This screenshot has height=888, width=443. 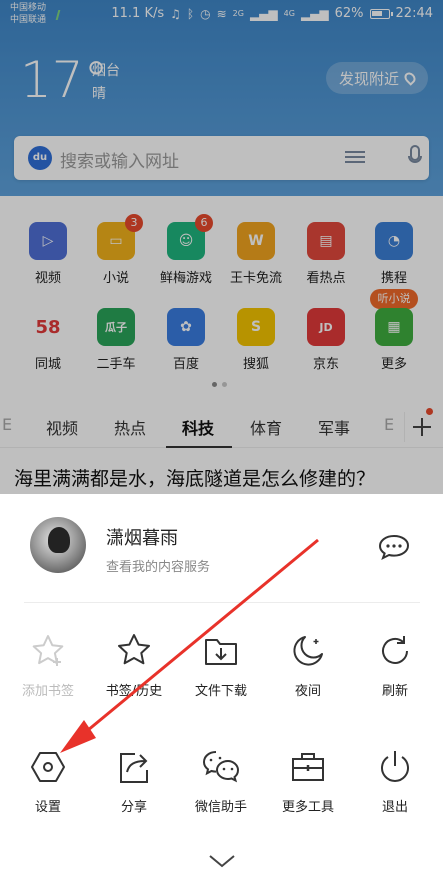 I want to click on add-bookmark-button: 添加书签, so click(x=48, y=665).